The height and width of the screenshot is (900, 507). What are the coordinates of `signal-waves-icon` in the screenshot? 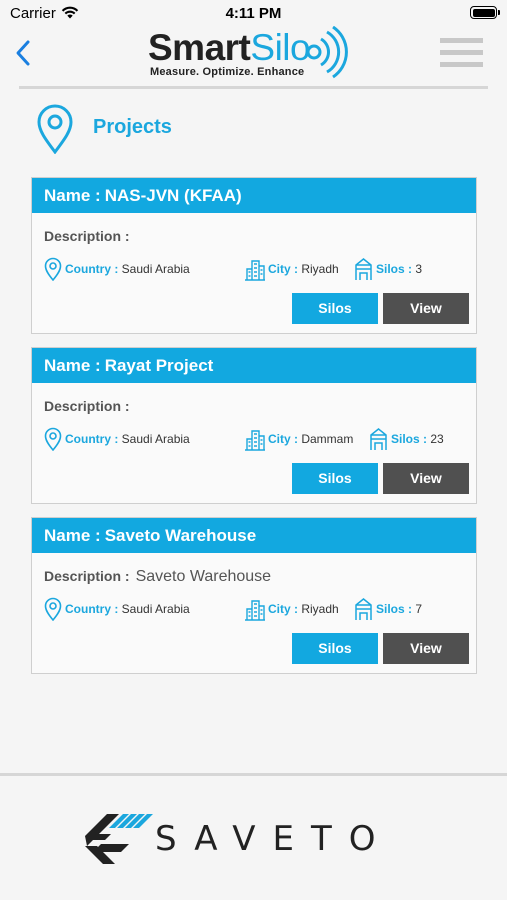 It's located at (327, 52).